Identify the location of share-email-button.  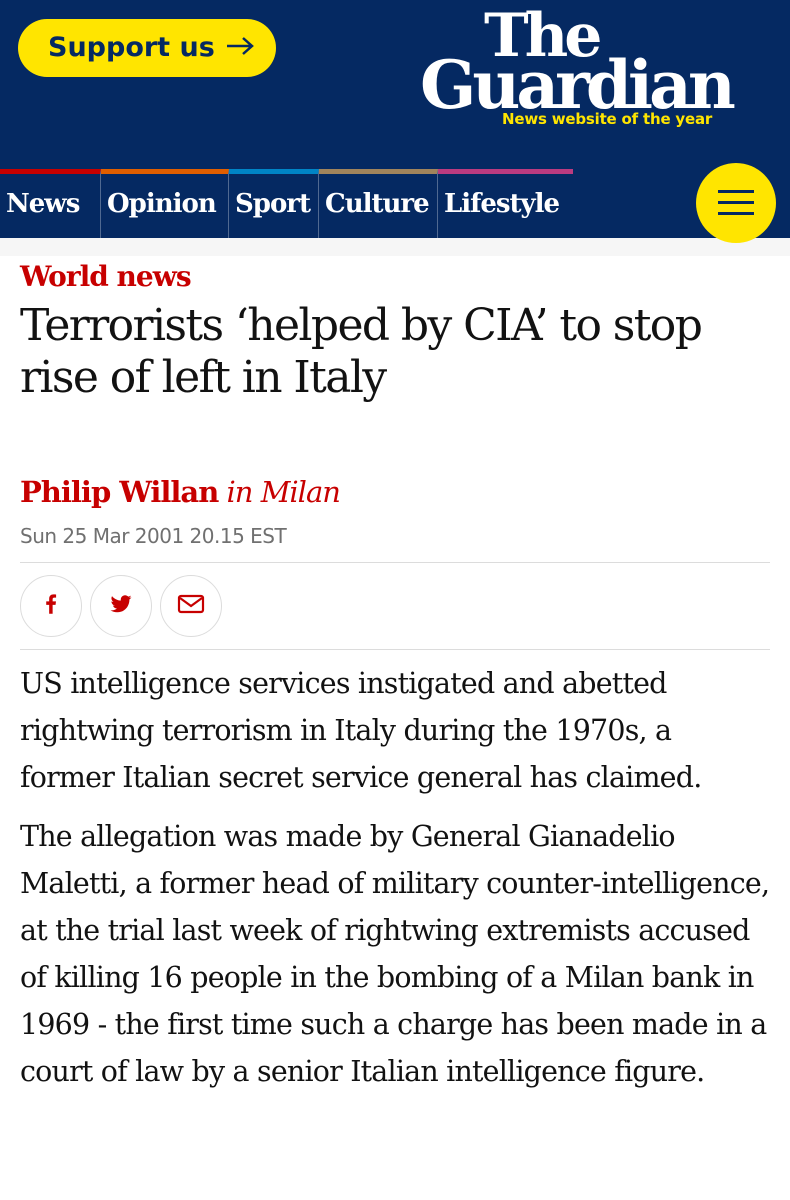
(191, 606).